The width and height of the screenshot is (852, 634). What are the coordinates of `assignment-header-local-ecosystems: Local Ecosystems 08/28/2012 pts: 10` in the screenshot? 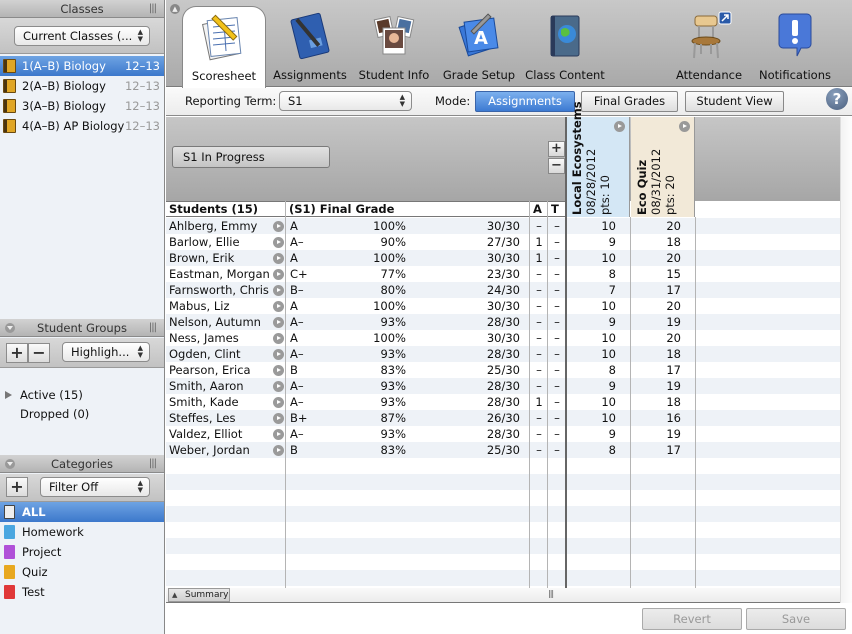 It's located at (598, 159).